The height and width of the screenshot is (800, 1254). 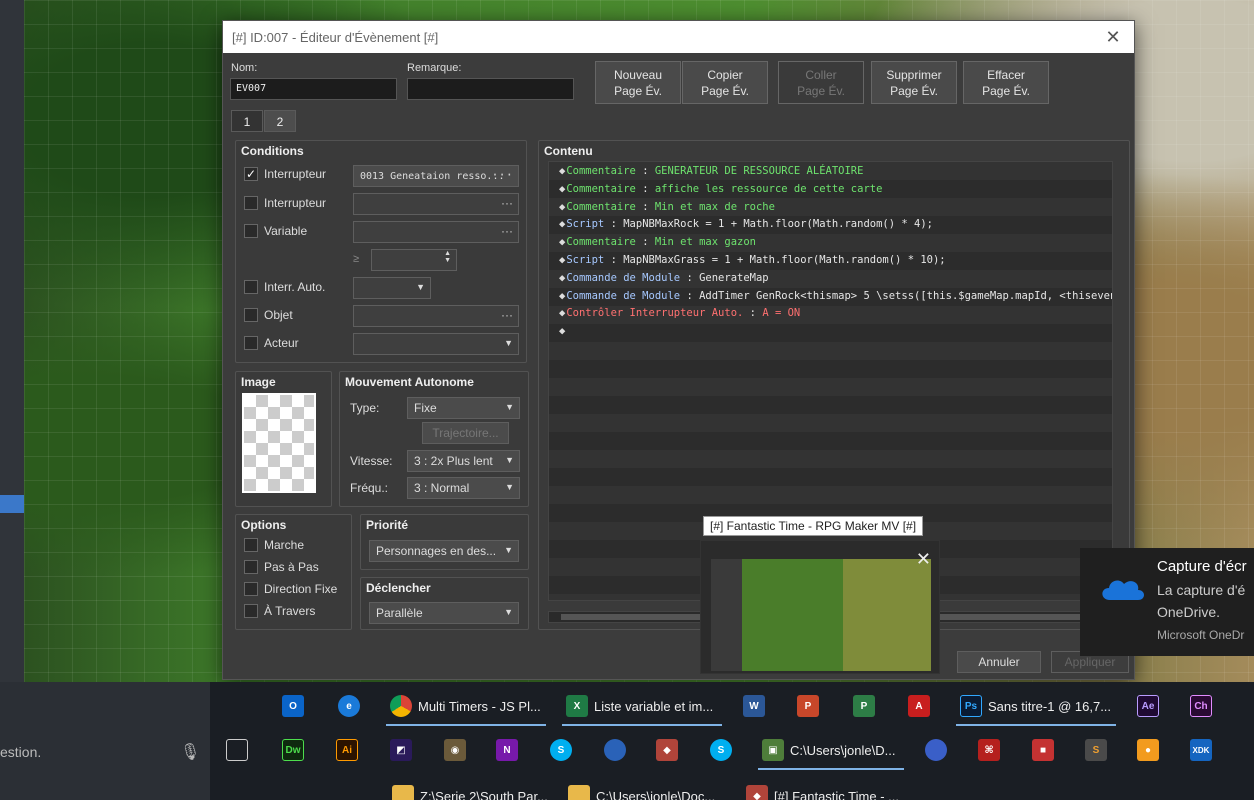 What do you see at coordinates (251, 545) in the screenshot?
I see `walk-checkbox` at bounding box center [251, 545].